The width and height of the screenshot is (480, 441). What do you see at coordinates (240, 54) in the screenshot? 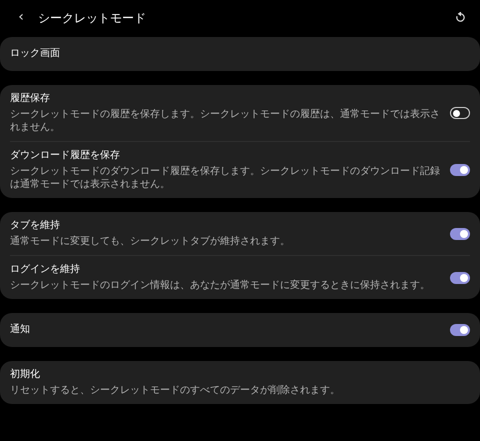
I see `settings-row: ロック画面` at bounding box center [240, 54].